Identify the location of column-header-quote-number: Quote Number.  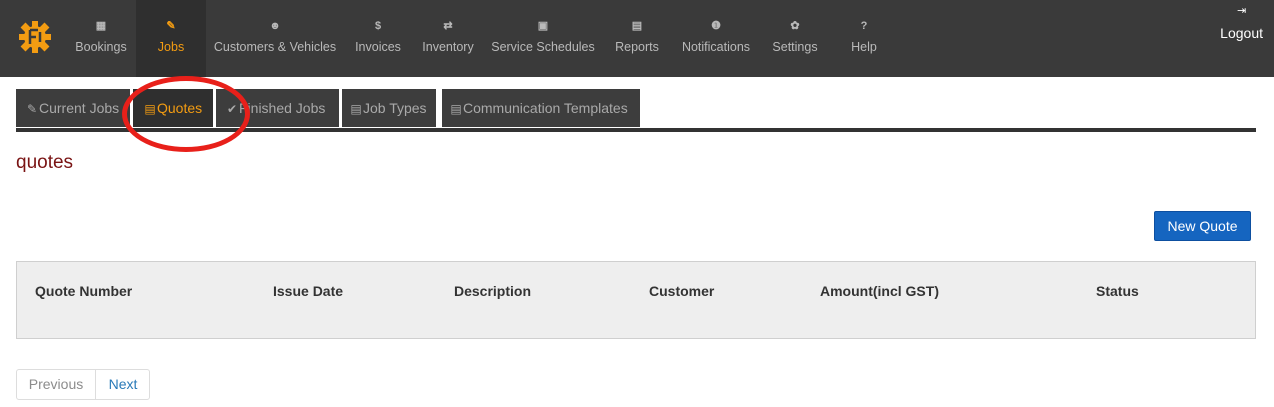
(83, 291).